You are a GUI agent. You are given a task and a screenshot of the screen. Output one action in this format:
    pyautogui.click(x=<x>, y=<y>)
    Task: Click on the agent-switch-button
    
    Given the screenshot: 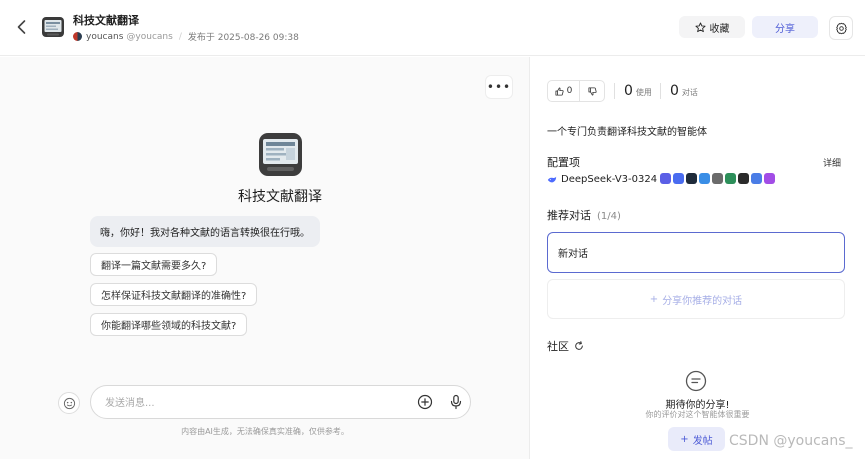 What is the action you would take?
    pyautogui.click(x=69, y=403)
    